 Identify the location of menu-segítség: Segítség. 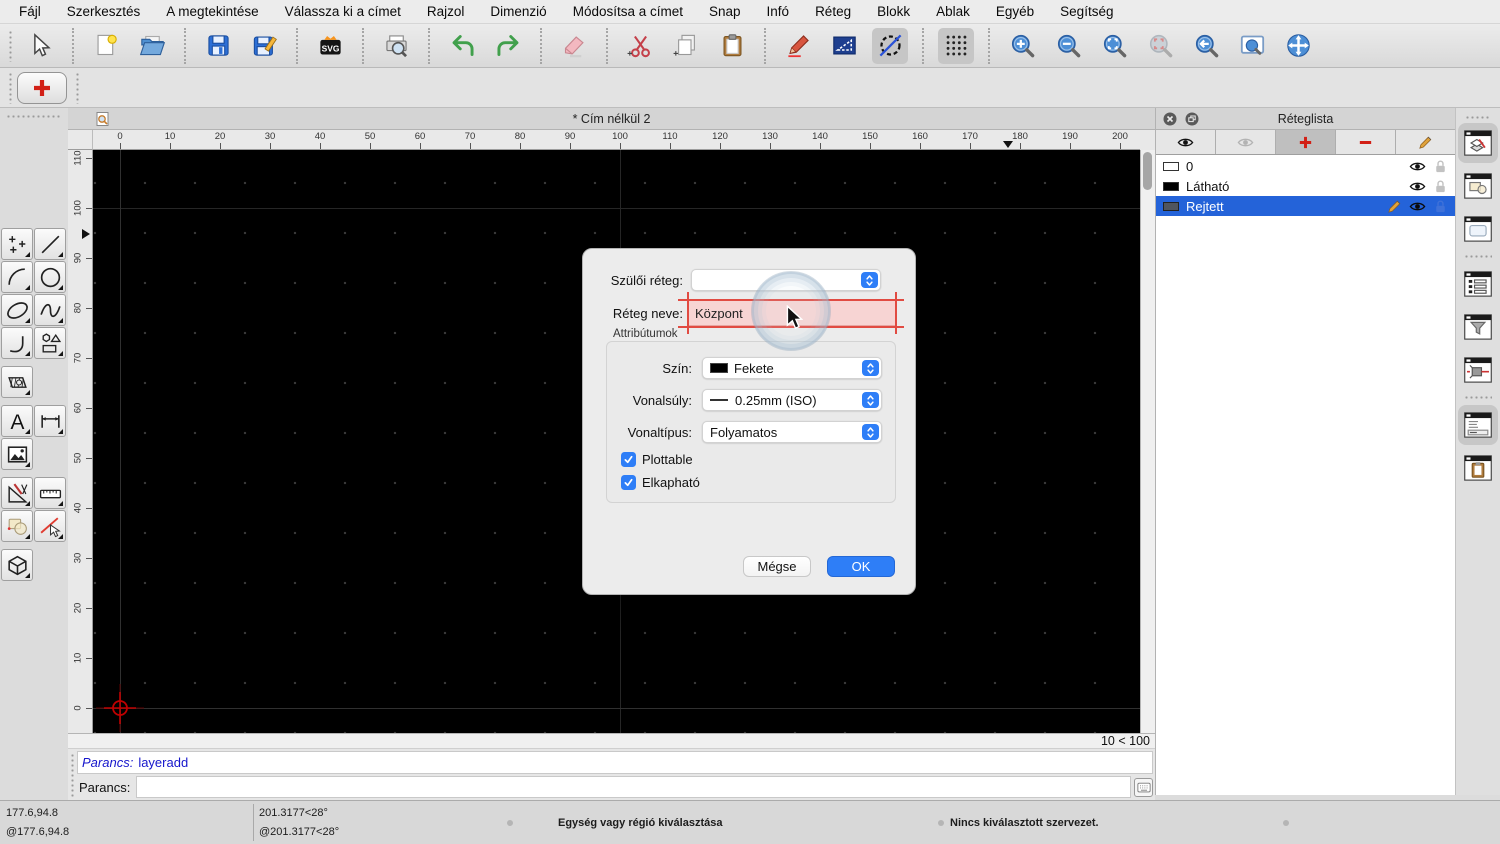
(1086, 12).